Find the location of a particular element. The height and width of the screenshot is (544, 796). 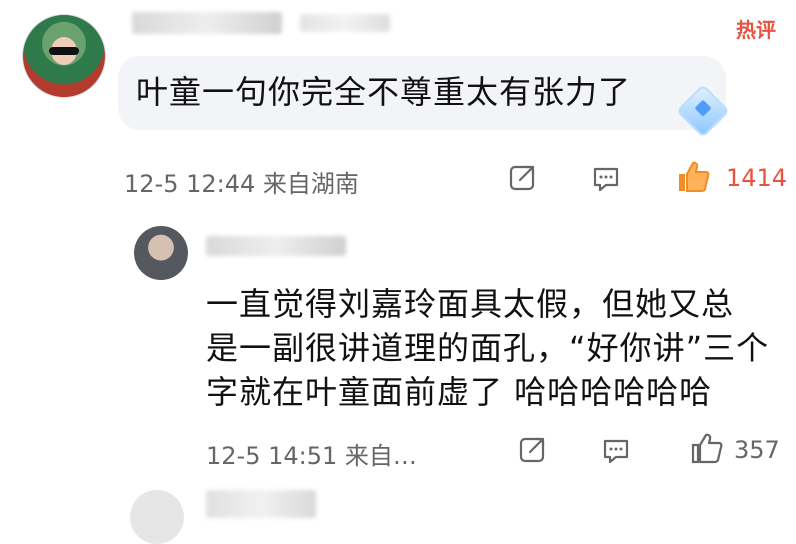

reply-like-count: 357 is located at coordinates (757, 450).